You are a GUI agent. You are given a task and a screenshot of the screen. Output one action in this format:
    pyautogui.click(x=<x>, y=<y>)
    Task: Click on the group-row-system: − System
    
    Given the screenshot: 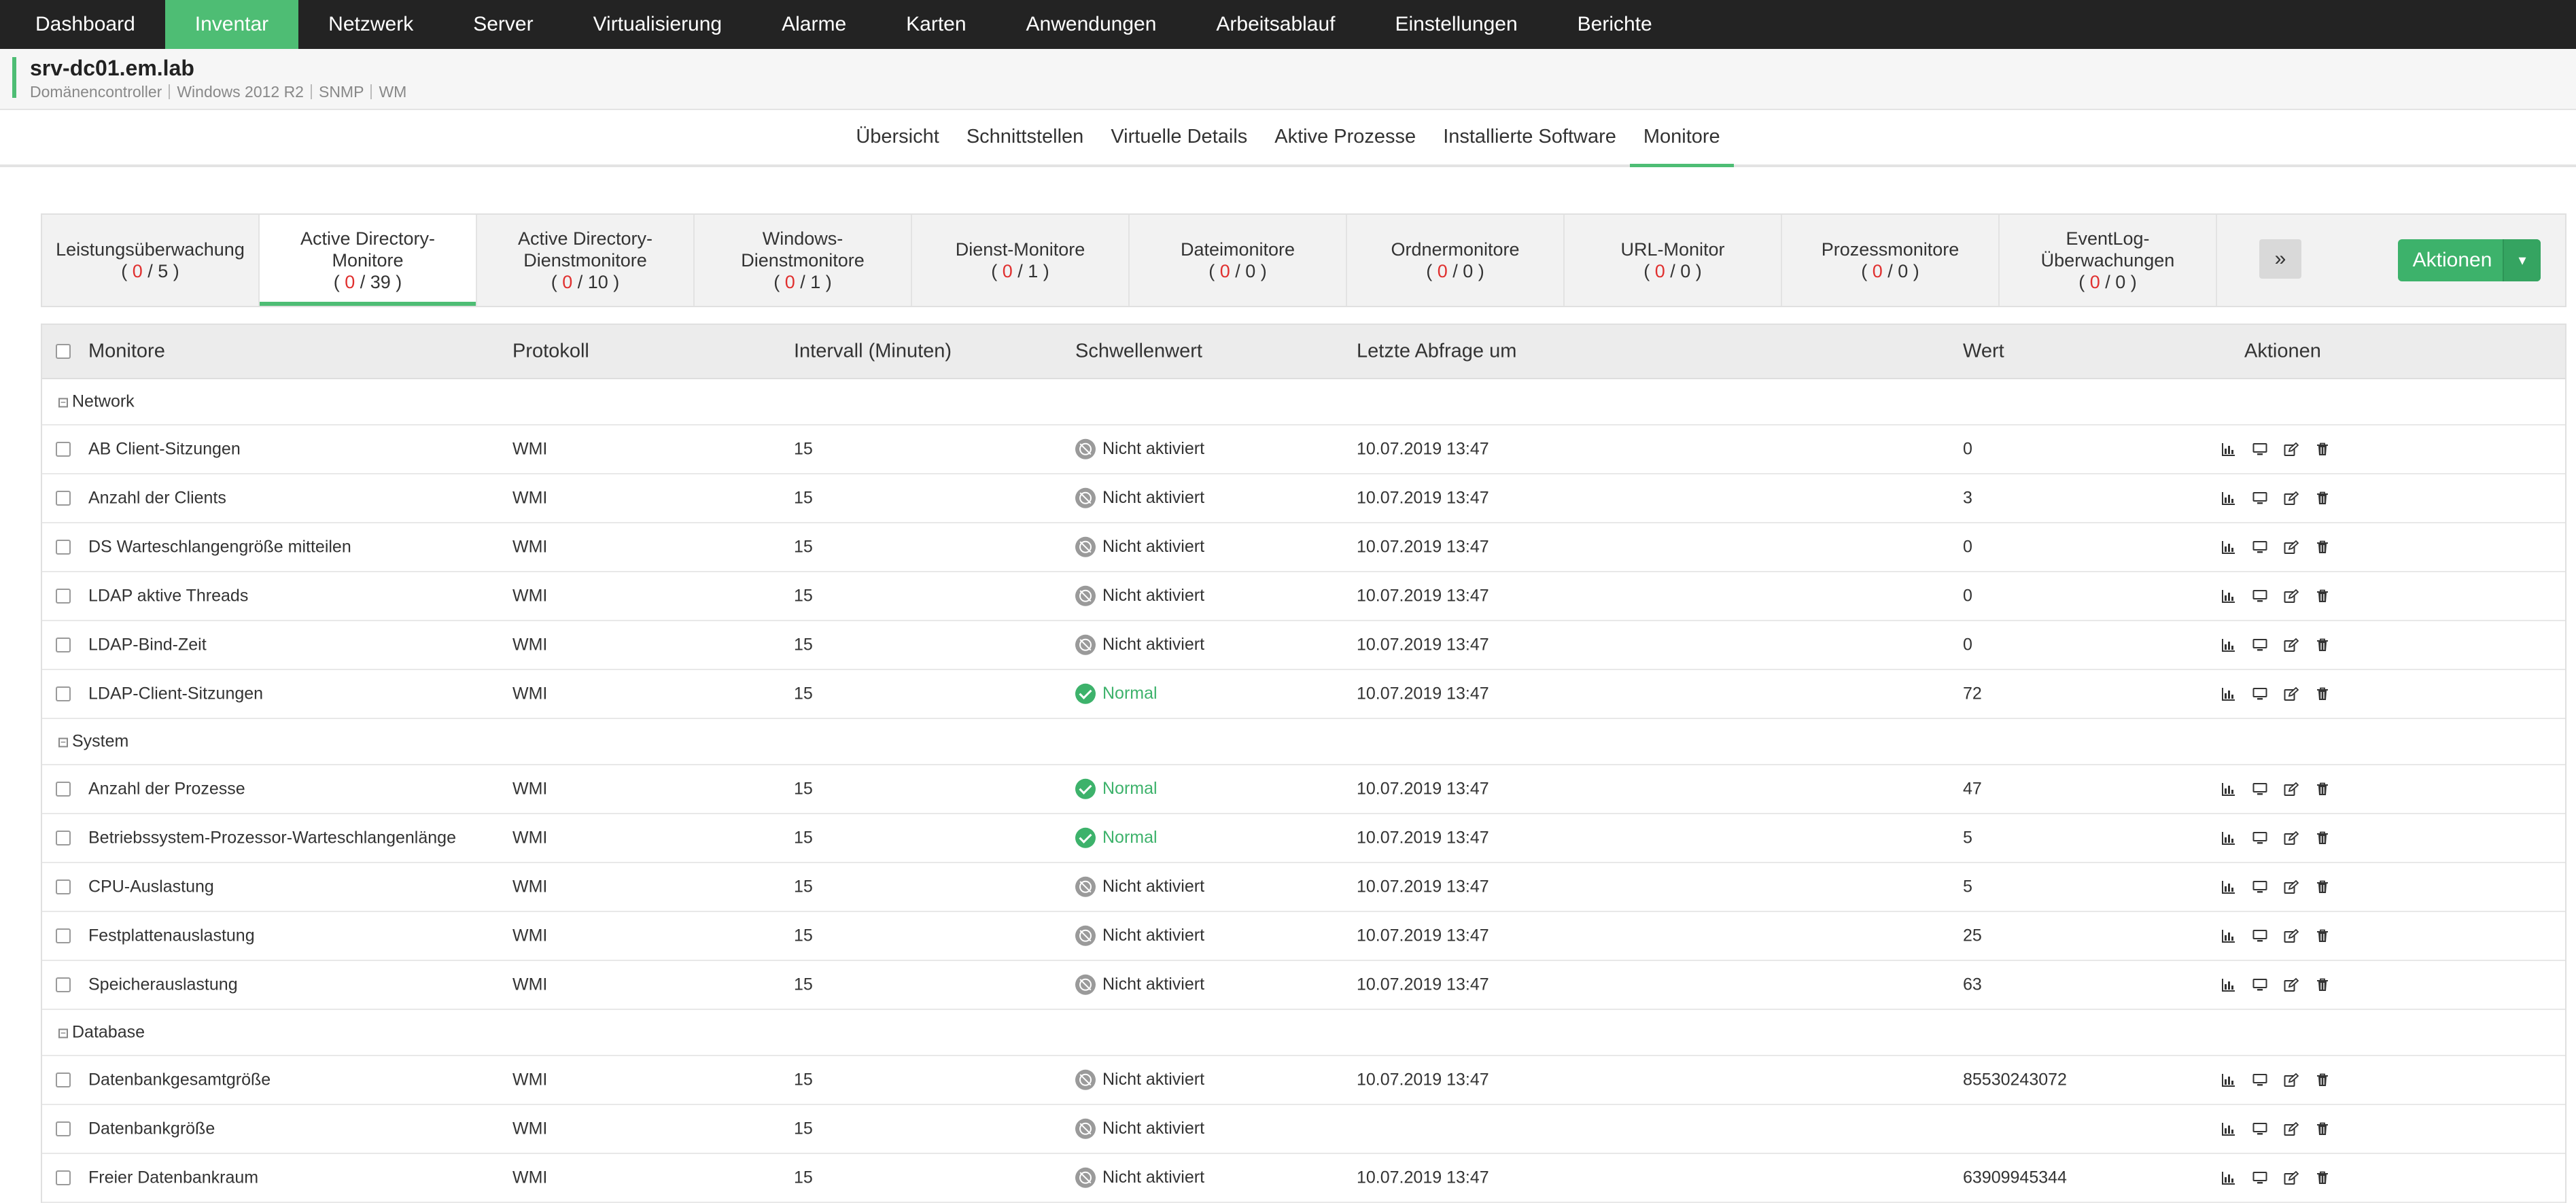 What is the action you would take?
    pyautogui.click(x=1303, y=742)
    